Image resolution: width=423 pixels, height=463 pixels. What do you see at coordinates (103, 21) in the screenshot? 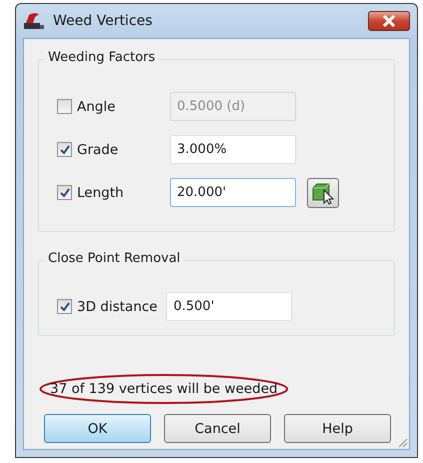
I see `window-title: Weed Vertices` at bounding box center [103, 21].